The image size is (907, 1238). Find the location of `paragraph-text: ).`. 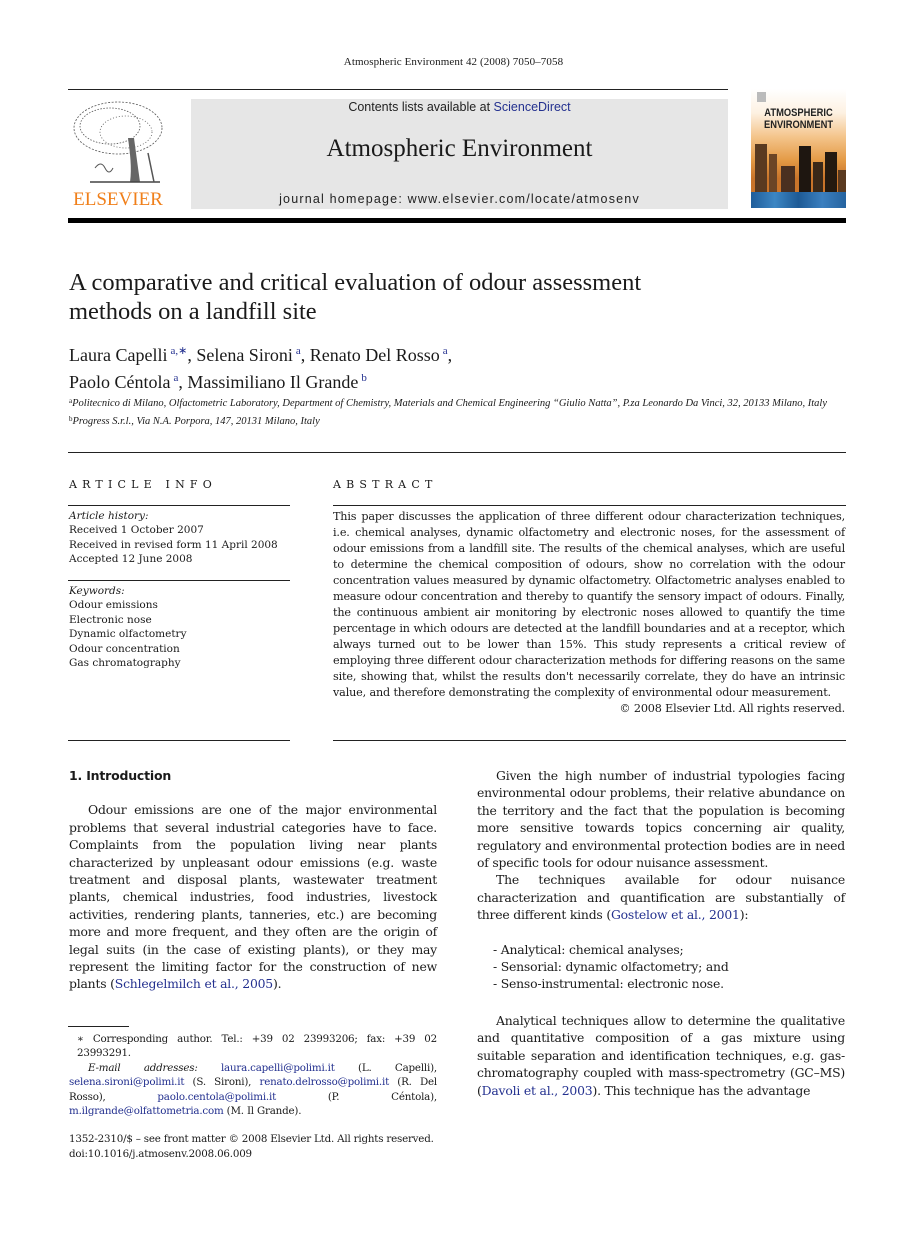

paragraph-text: ). is located at coordinates (277, 984).